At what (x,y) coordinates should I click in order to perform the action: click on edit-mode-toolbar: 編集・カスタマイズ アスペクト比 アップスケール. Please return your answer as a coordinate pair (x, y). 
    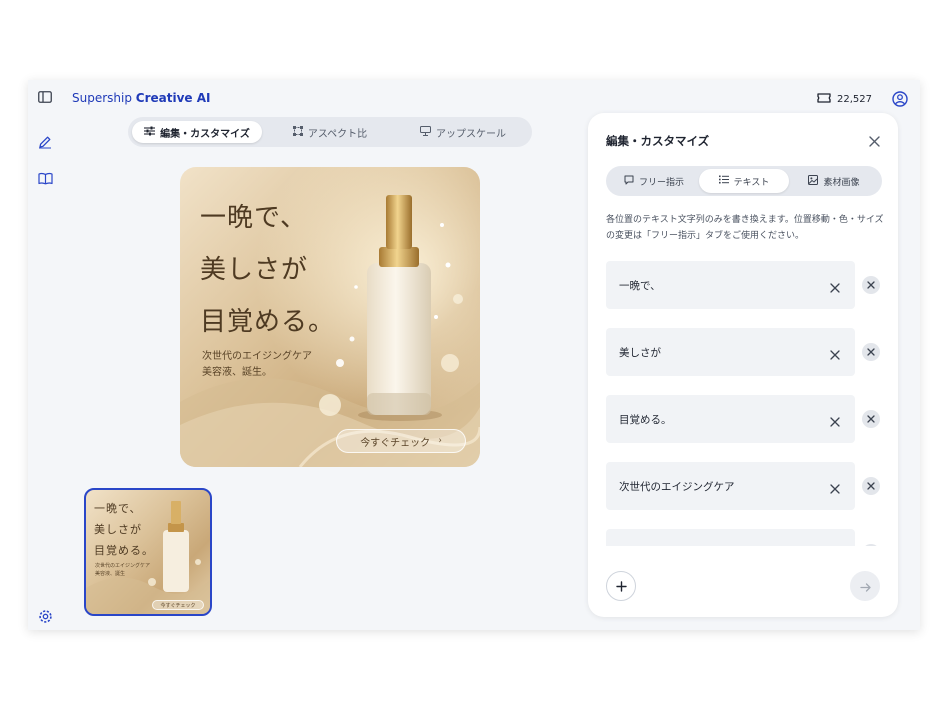
    Looking at the image, I should click on (330, 132).